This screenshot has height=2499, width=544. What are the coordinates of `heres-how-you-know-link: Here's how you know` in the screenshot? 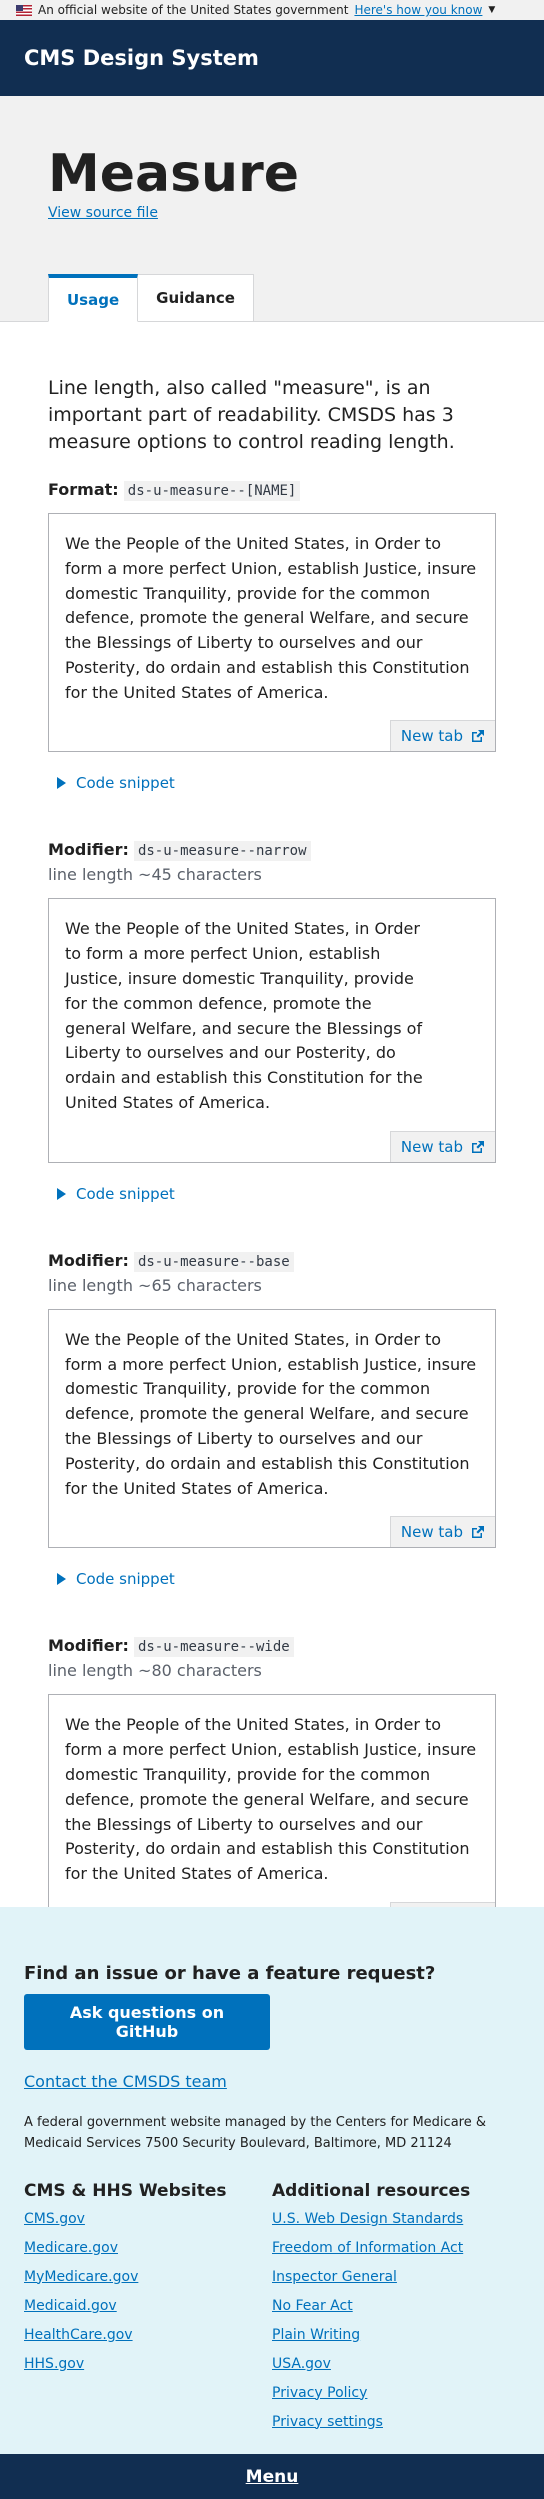 It's located at (418, 10).